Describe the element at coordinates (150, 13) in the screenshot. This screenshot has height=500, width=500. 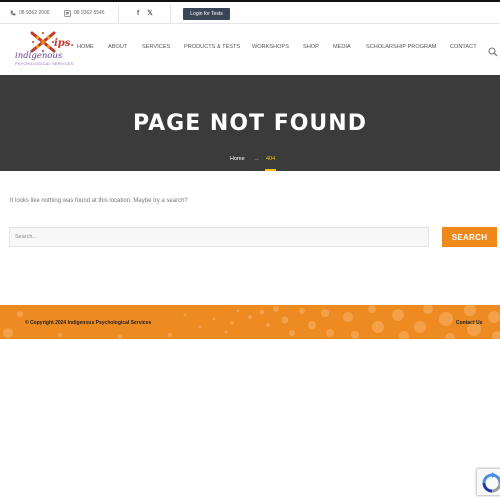
I see `x-icon: 𝕏` at that location.